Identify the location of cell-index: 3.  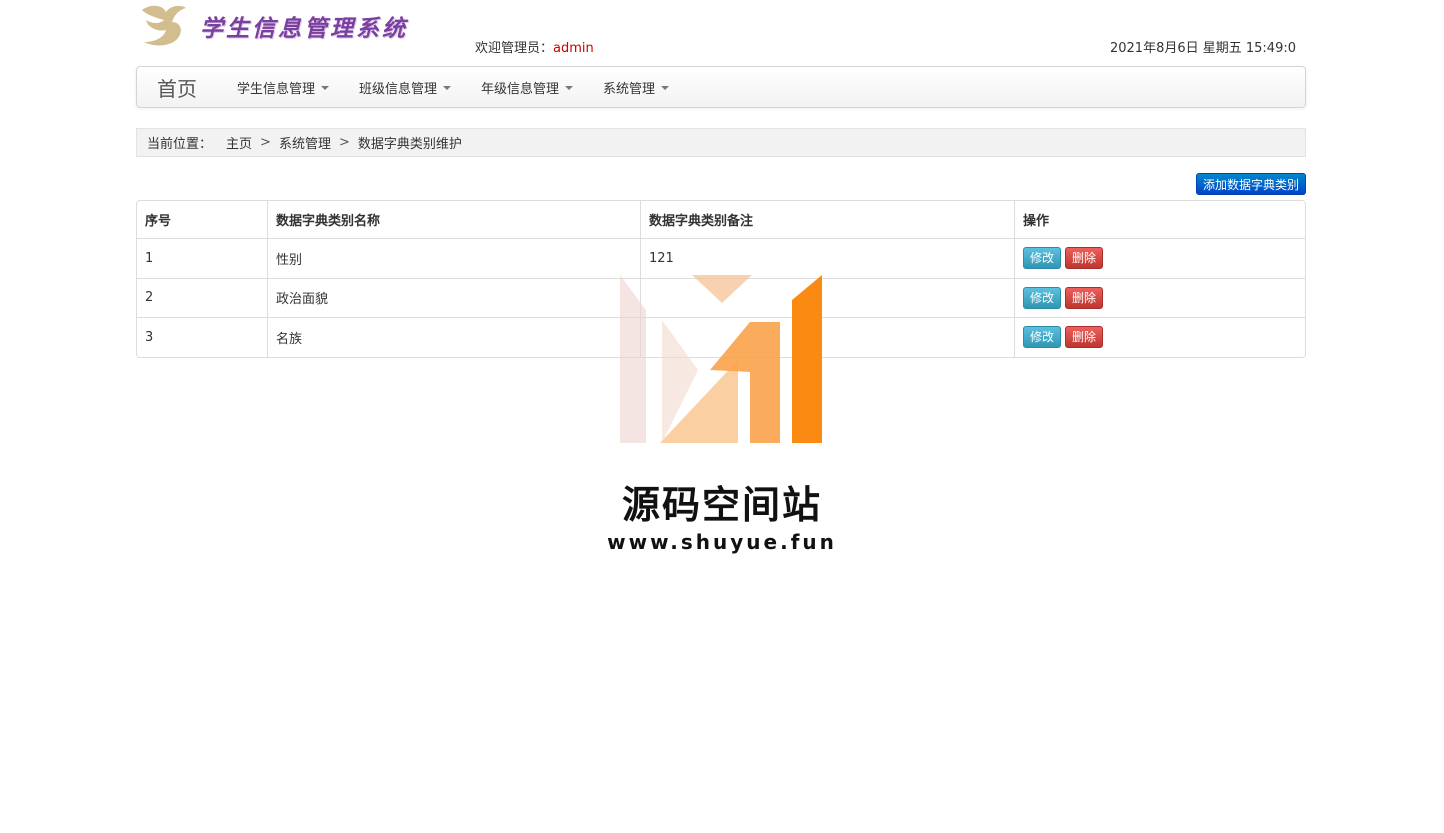
(202, 337).